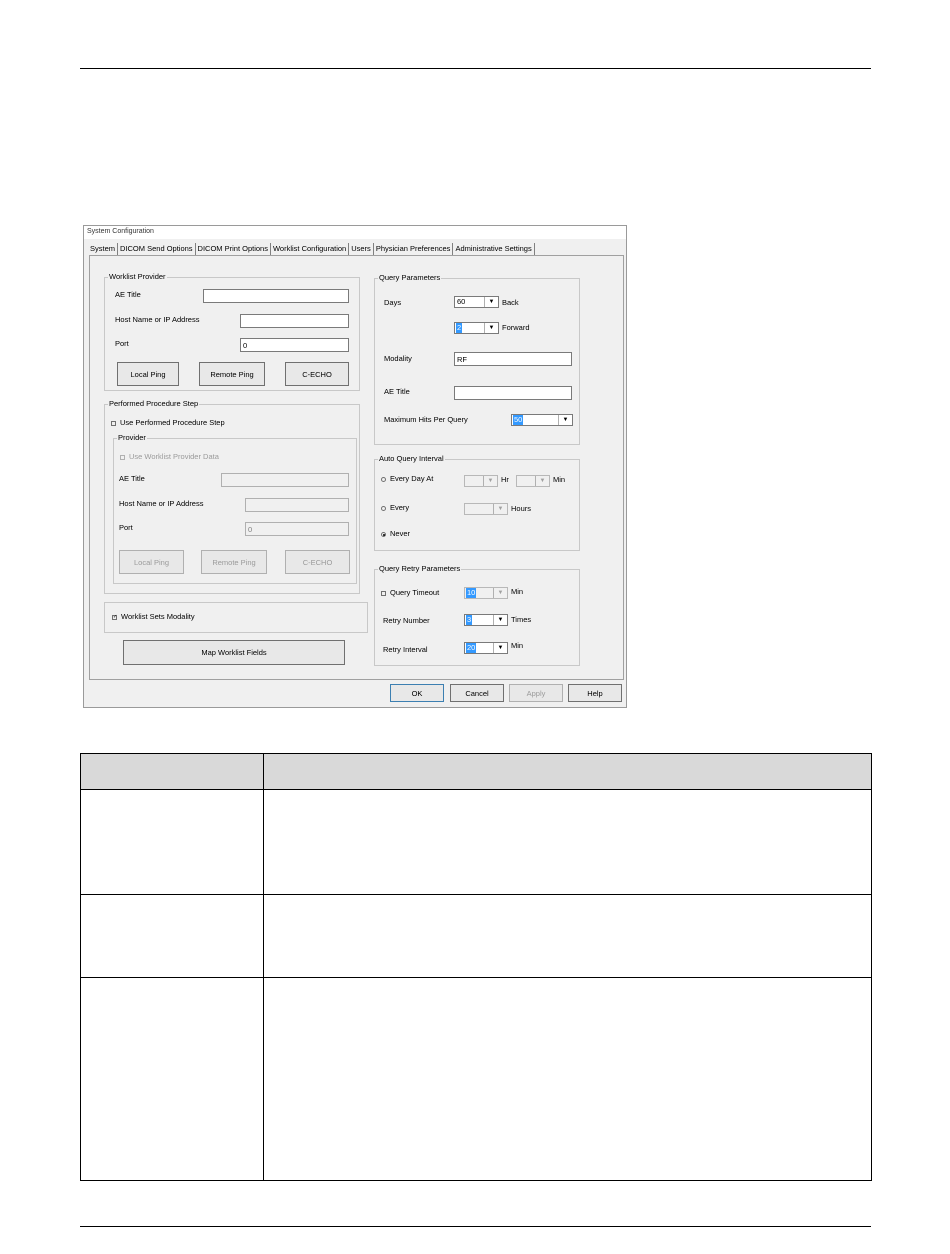 Image resolution: width=950 pixels, height=1254 pixels. Describe the element at coordinates (383, 593) in the screenshot. I see `checkbox-icon` at that location.